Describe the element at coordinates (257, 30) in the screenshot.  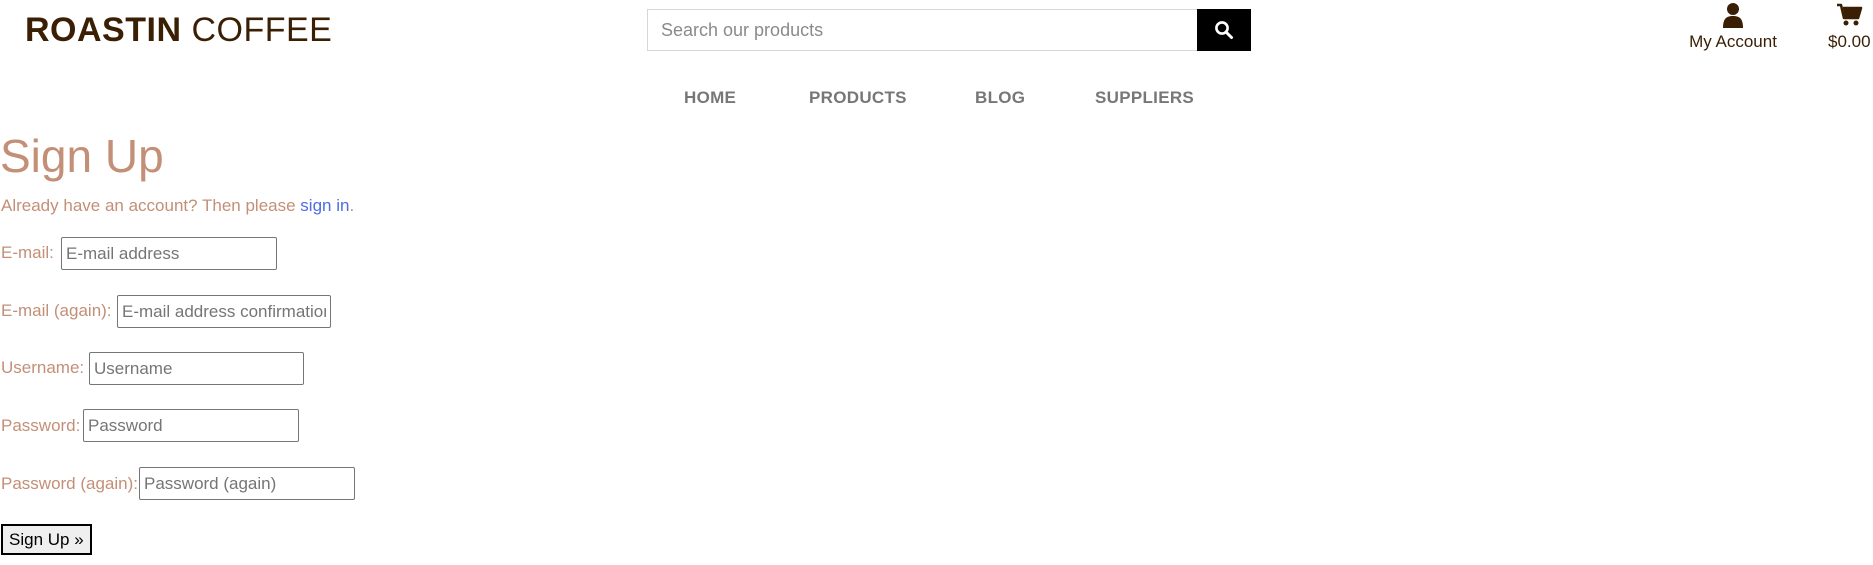
I see `logo-thin-text: COFFEE` at that location.